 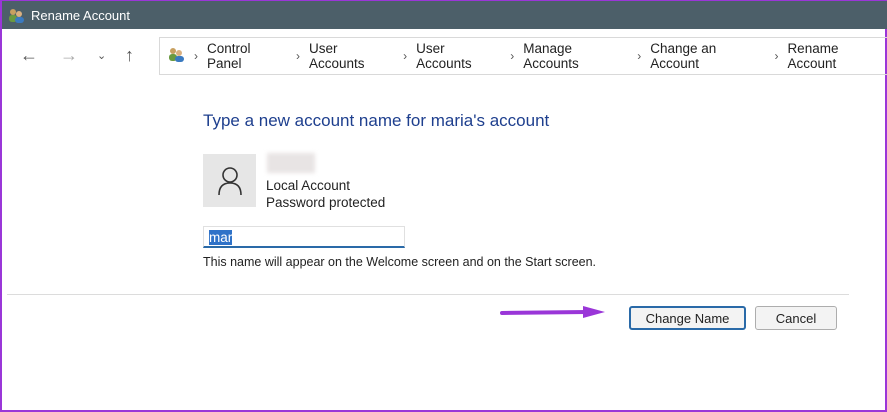 What do you see at coordinates (69, 55) in the screenshot?
I see `forward-arrow-icon: →` at bounding box center [69, 55].